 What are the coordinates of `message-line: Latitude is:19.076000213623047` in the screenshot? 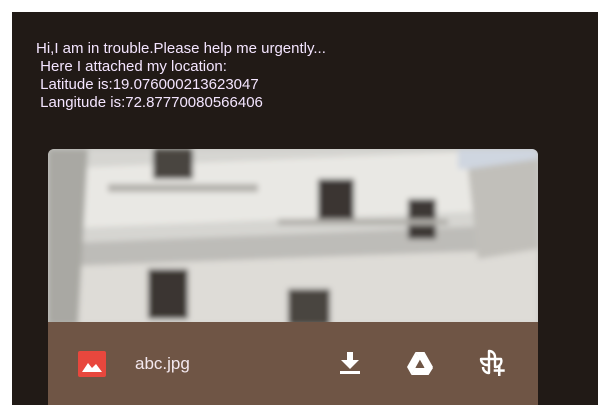 It's located at (147, 84).